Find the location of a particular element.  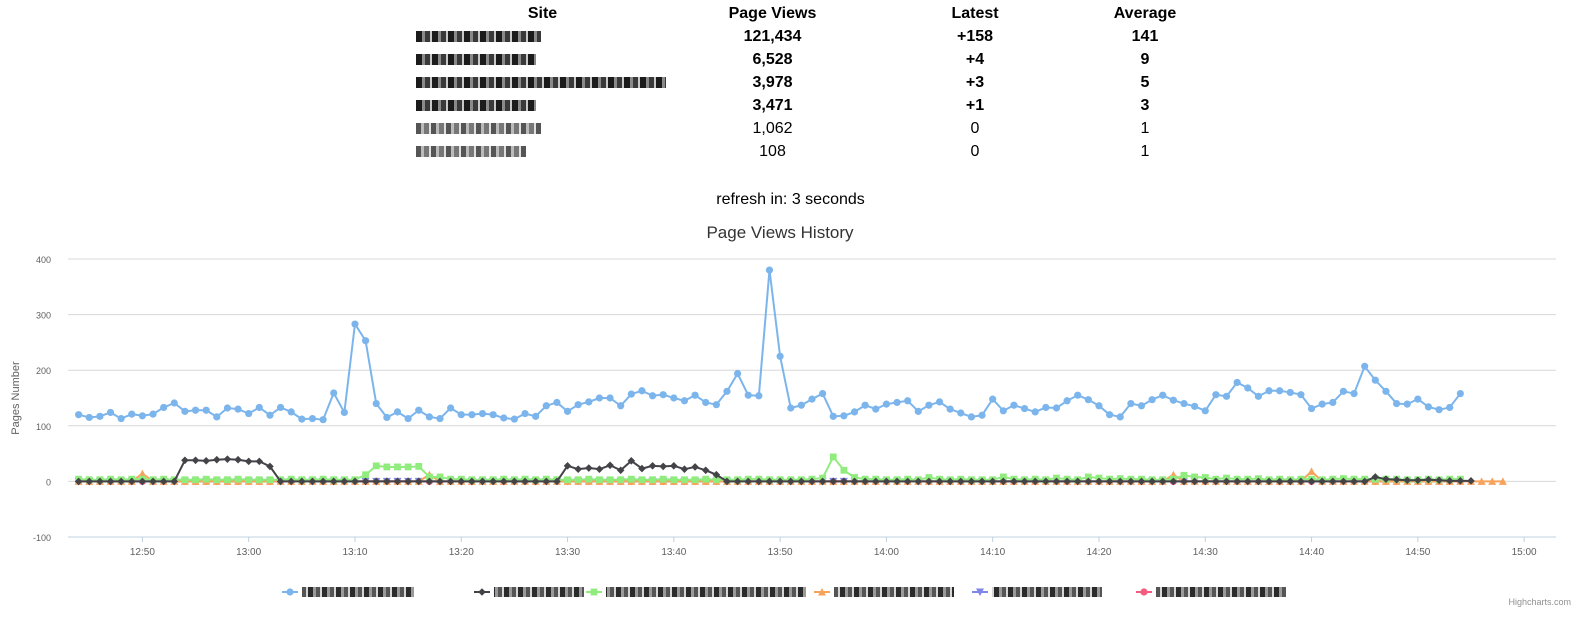

stats-row: 1,062 0 1 is located at coordinates (800, 128).